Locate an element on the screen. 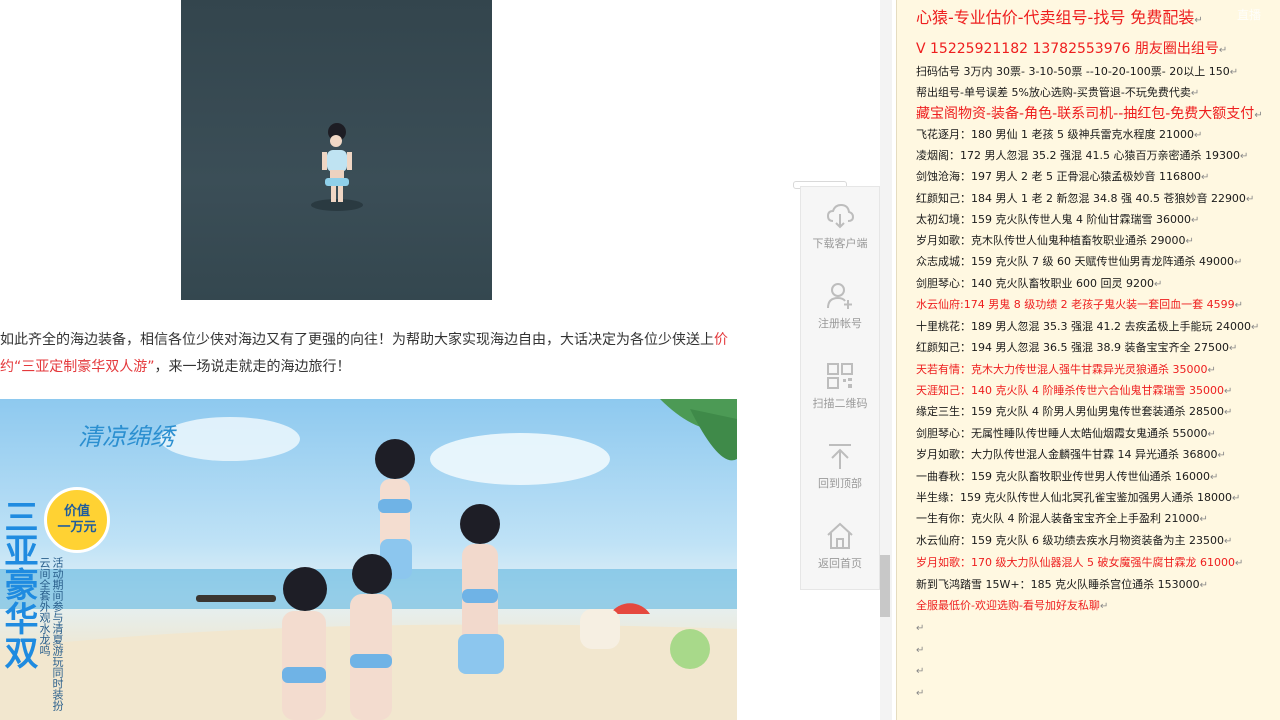  listing-line-text: V 15225921182 13782553976 朋友圈出组号 is located at coordinates (1067, 49).